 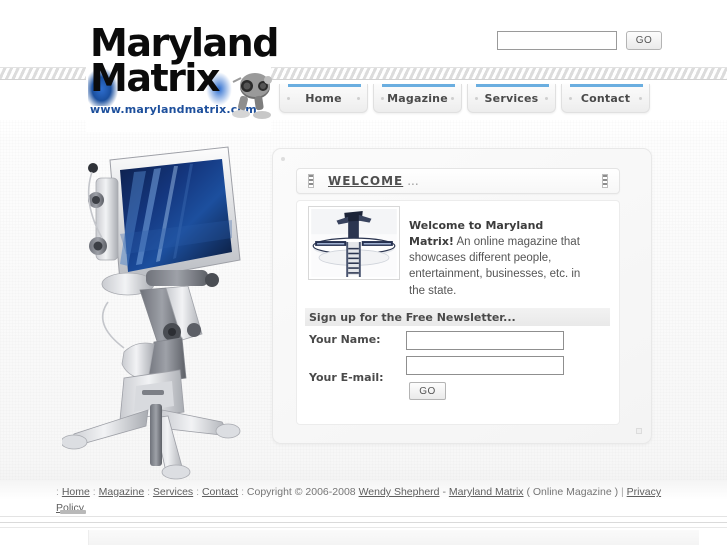 I want to click on nav-tab-label: Contact, so click(x=605, y=98).